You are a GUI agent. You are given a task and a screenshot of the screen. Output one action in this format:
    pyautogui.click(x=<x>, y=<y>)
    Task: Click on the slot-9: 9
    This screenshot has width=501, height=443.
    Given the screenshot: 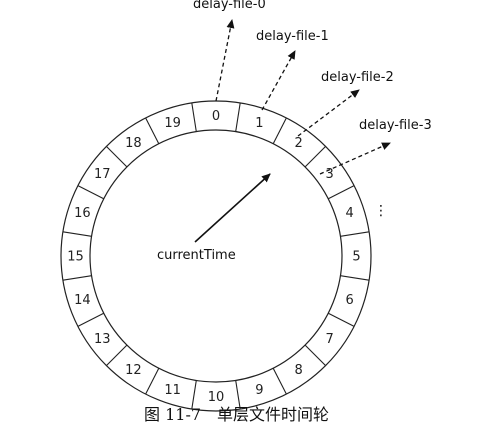 What is the action you would take?
    pyautogui.click(x=259, y=390)
    